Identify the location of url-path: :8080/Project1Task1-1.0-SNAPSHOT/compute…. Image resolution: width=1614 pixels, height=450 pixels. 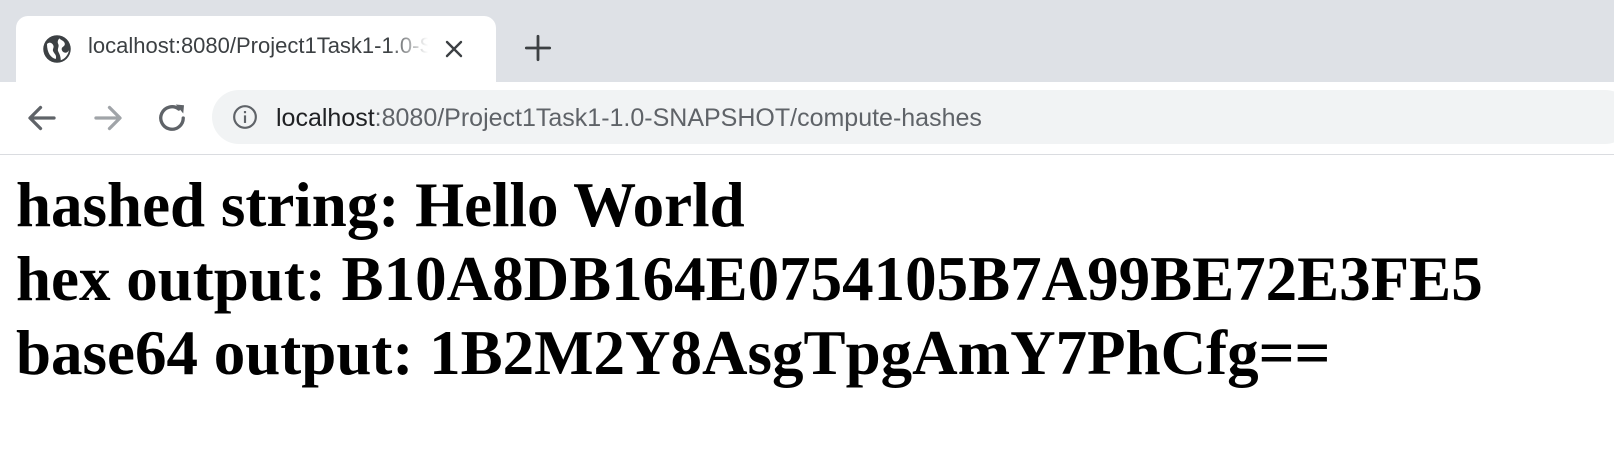
(678, 118).